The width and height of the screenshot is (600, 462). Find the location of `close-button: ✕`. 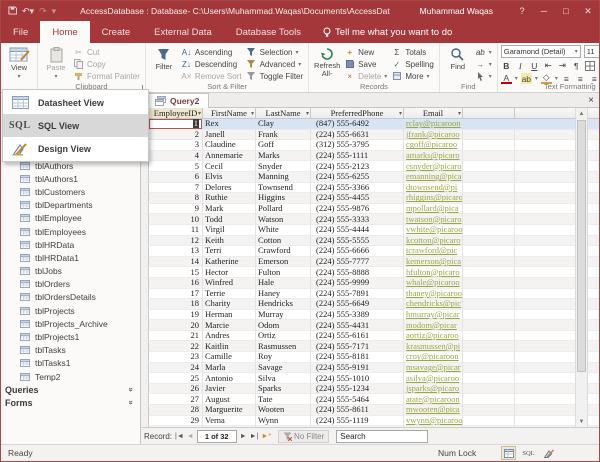

close-button: ✕ is located at coordinates (588, 11).